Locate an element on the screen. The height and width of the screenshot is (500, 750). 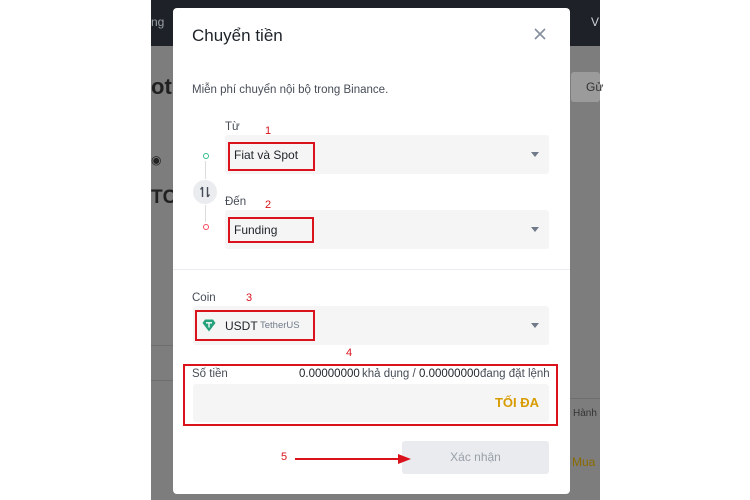
annotation-box-coin is located at coordinates (255, 325).